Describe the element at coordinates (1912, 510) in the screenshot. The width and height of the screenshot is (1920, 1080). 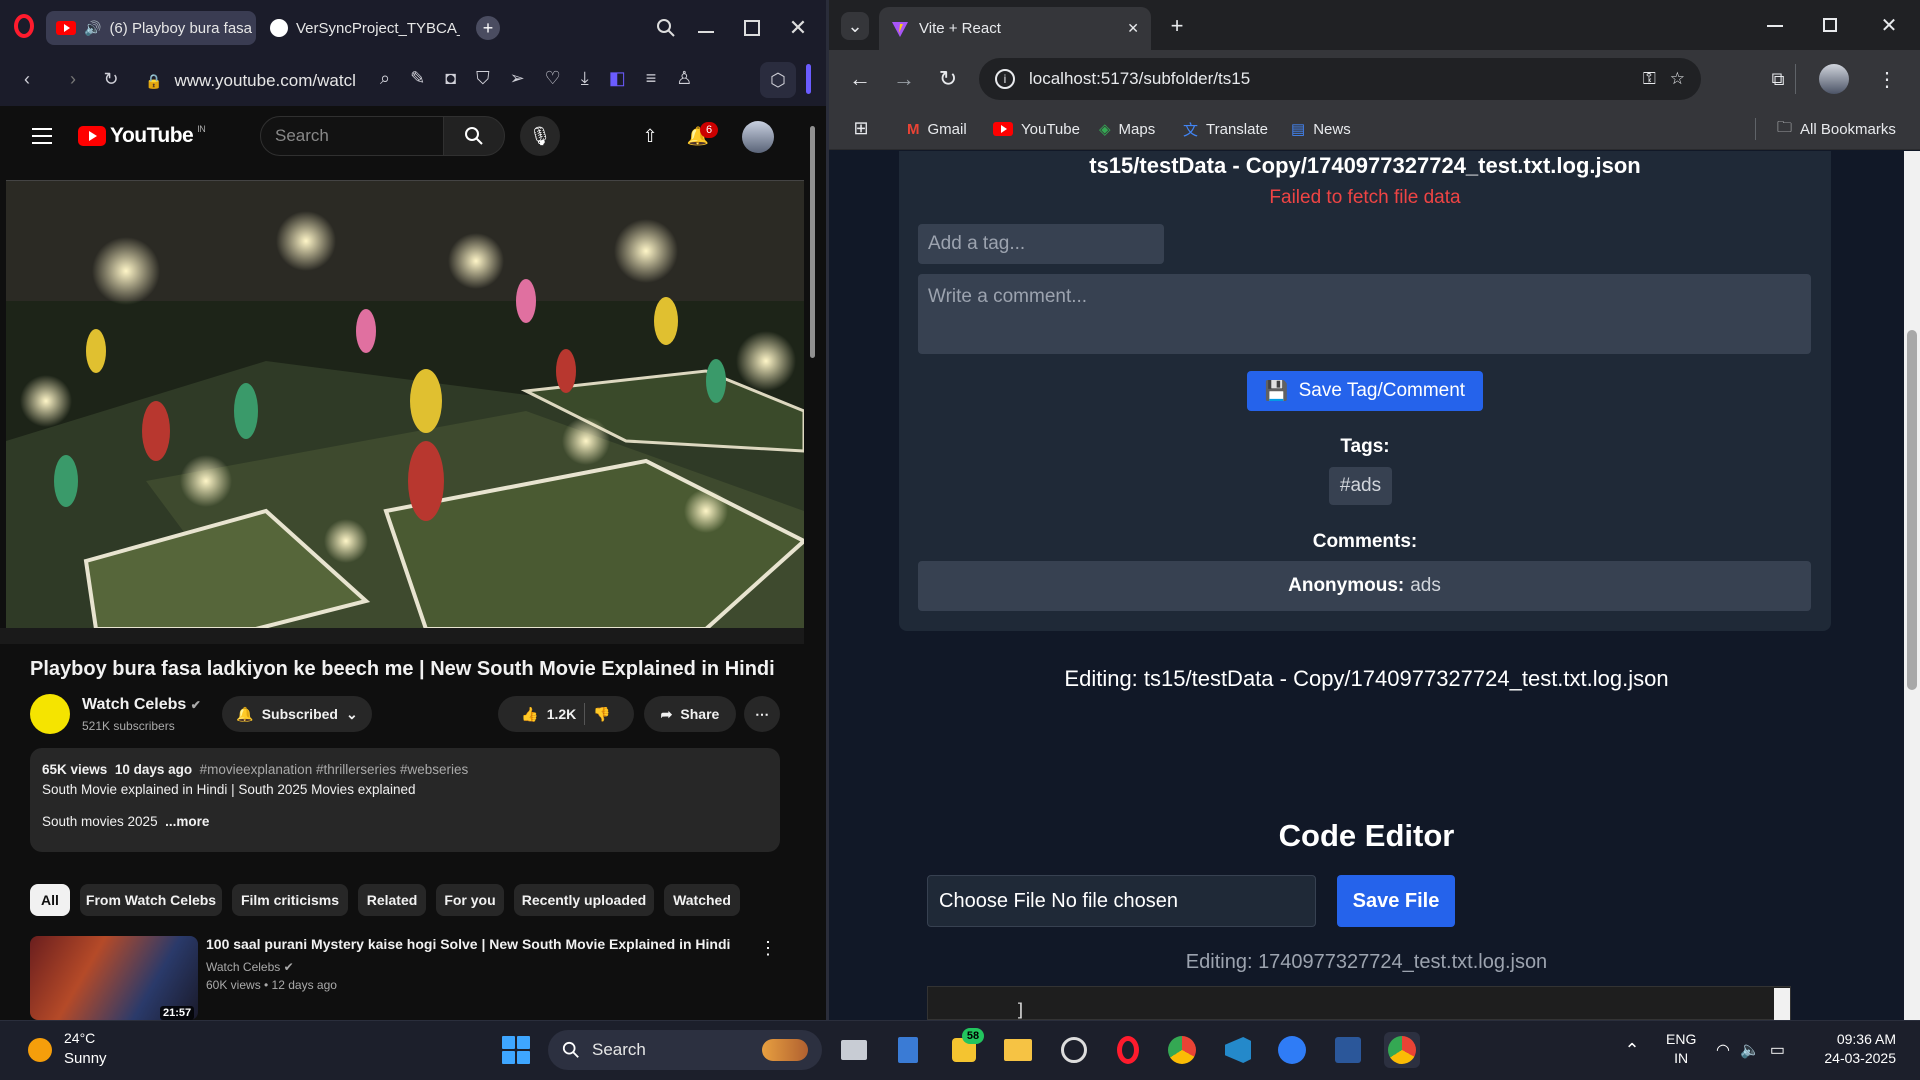
I see `page-scrollbar-thumb` at that location.